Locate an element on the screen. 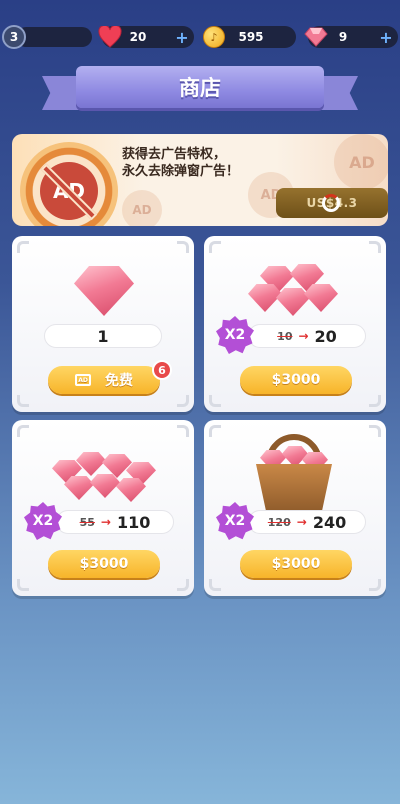 The height and width of the screenshot is (804, 400). page-title: 商店 is located at coordinates (200, 87).